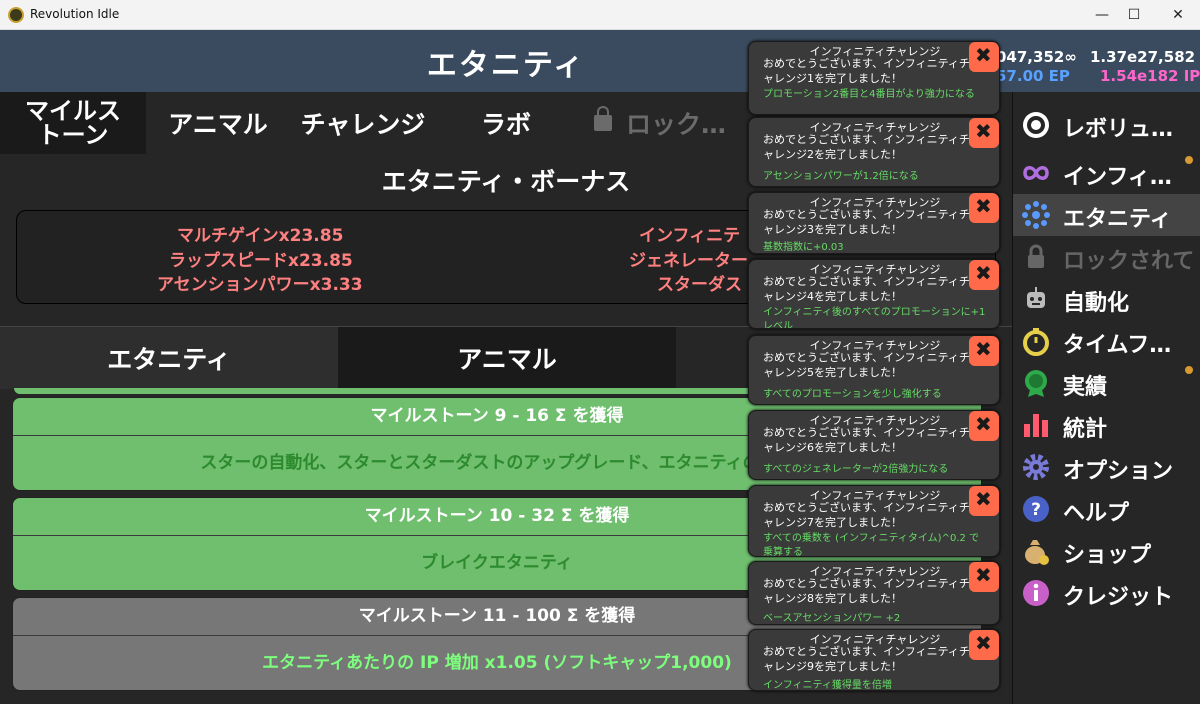 The image size is (1200, 704). Describe the element at coordinates (832, 618) in the screenshot. I see `notification-reward: ベースアセンションパワー +2` at that location.